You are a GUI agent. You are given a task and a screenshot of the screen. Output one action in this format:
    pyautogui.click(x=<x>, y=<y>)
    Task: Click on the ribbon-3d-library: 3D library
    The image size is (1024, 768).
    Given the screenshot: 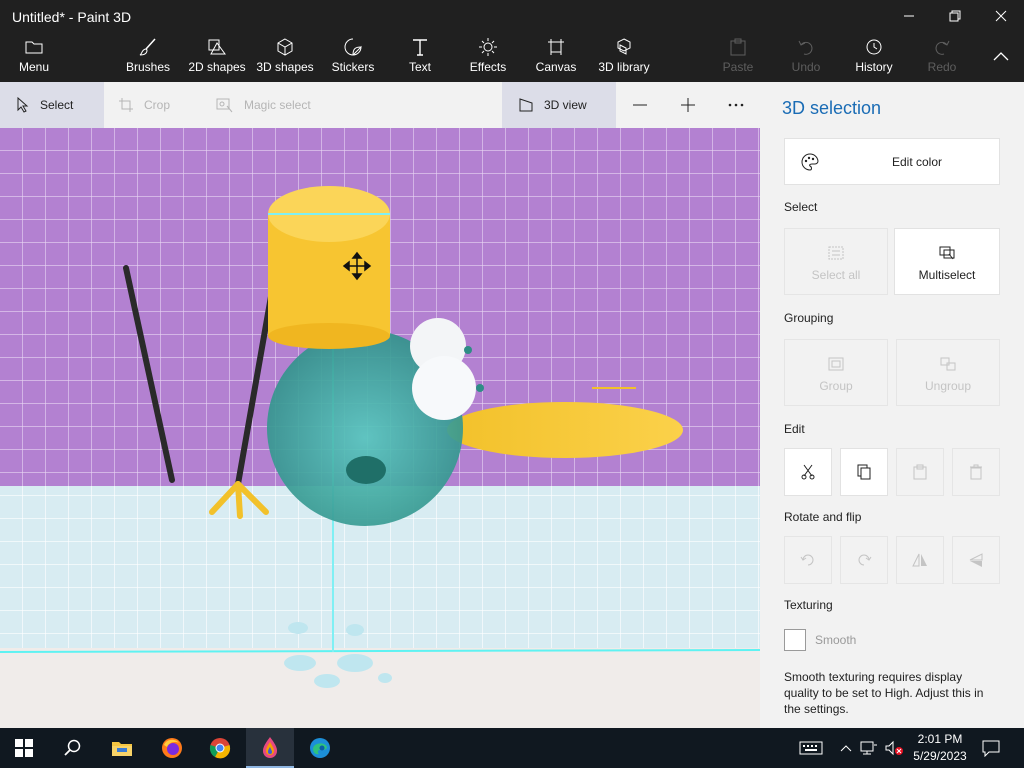 What is the action you would take?
    pyautogui.click(x=624, y=58)
    